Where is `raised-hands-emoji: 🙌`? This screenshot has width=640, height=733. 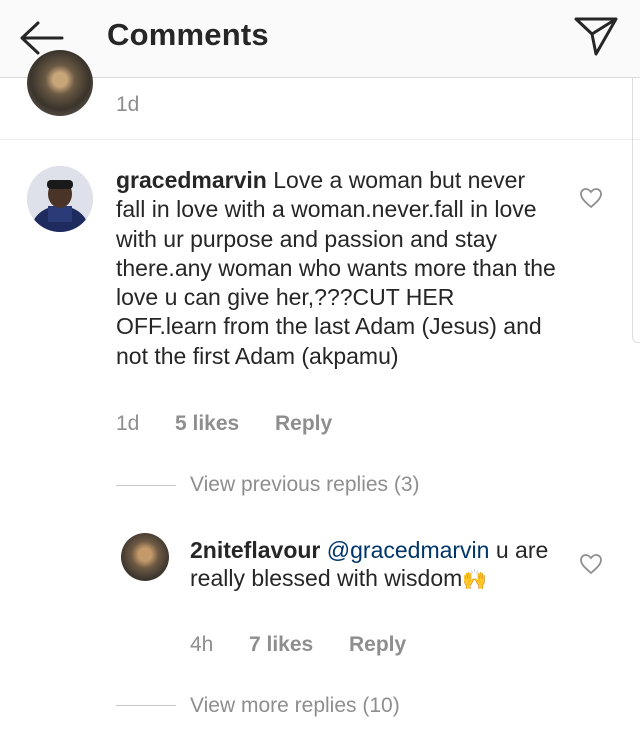
raised-hands-emoji: 🙌 is located at coordinates (475, 580).